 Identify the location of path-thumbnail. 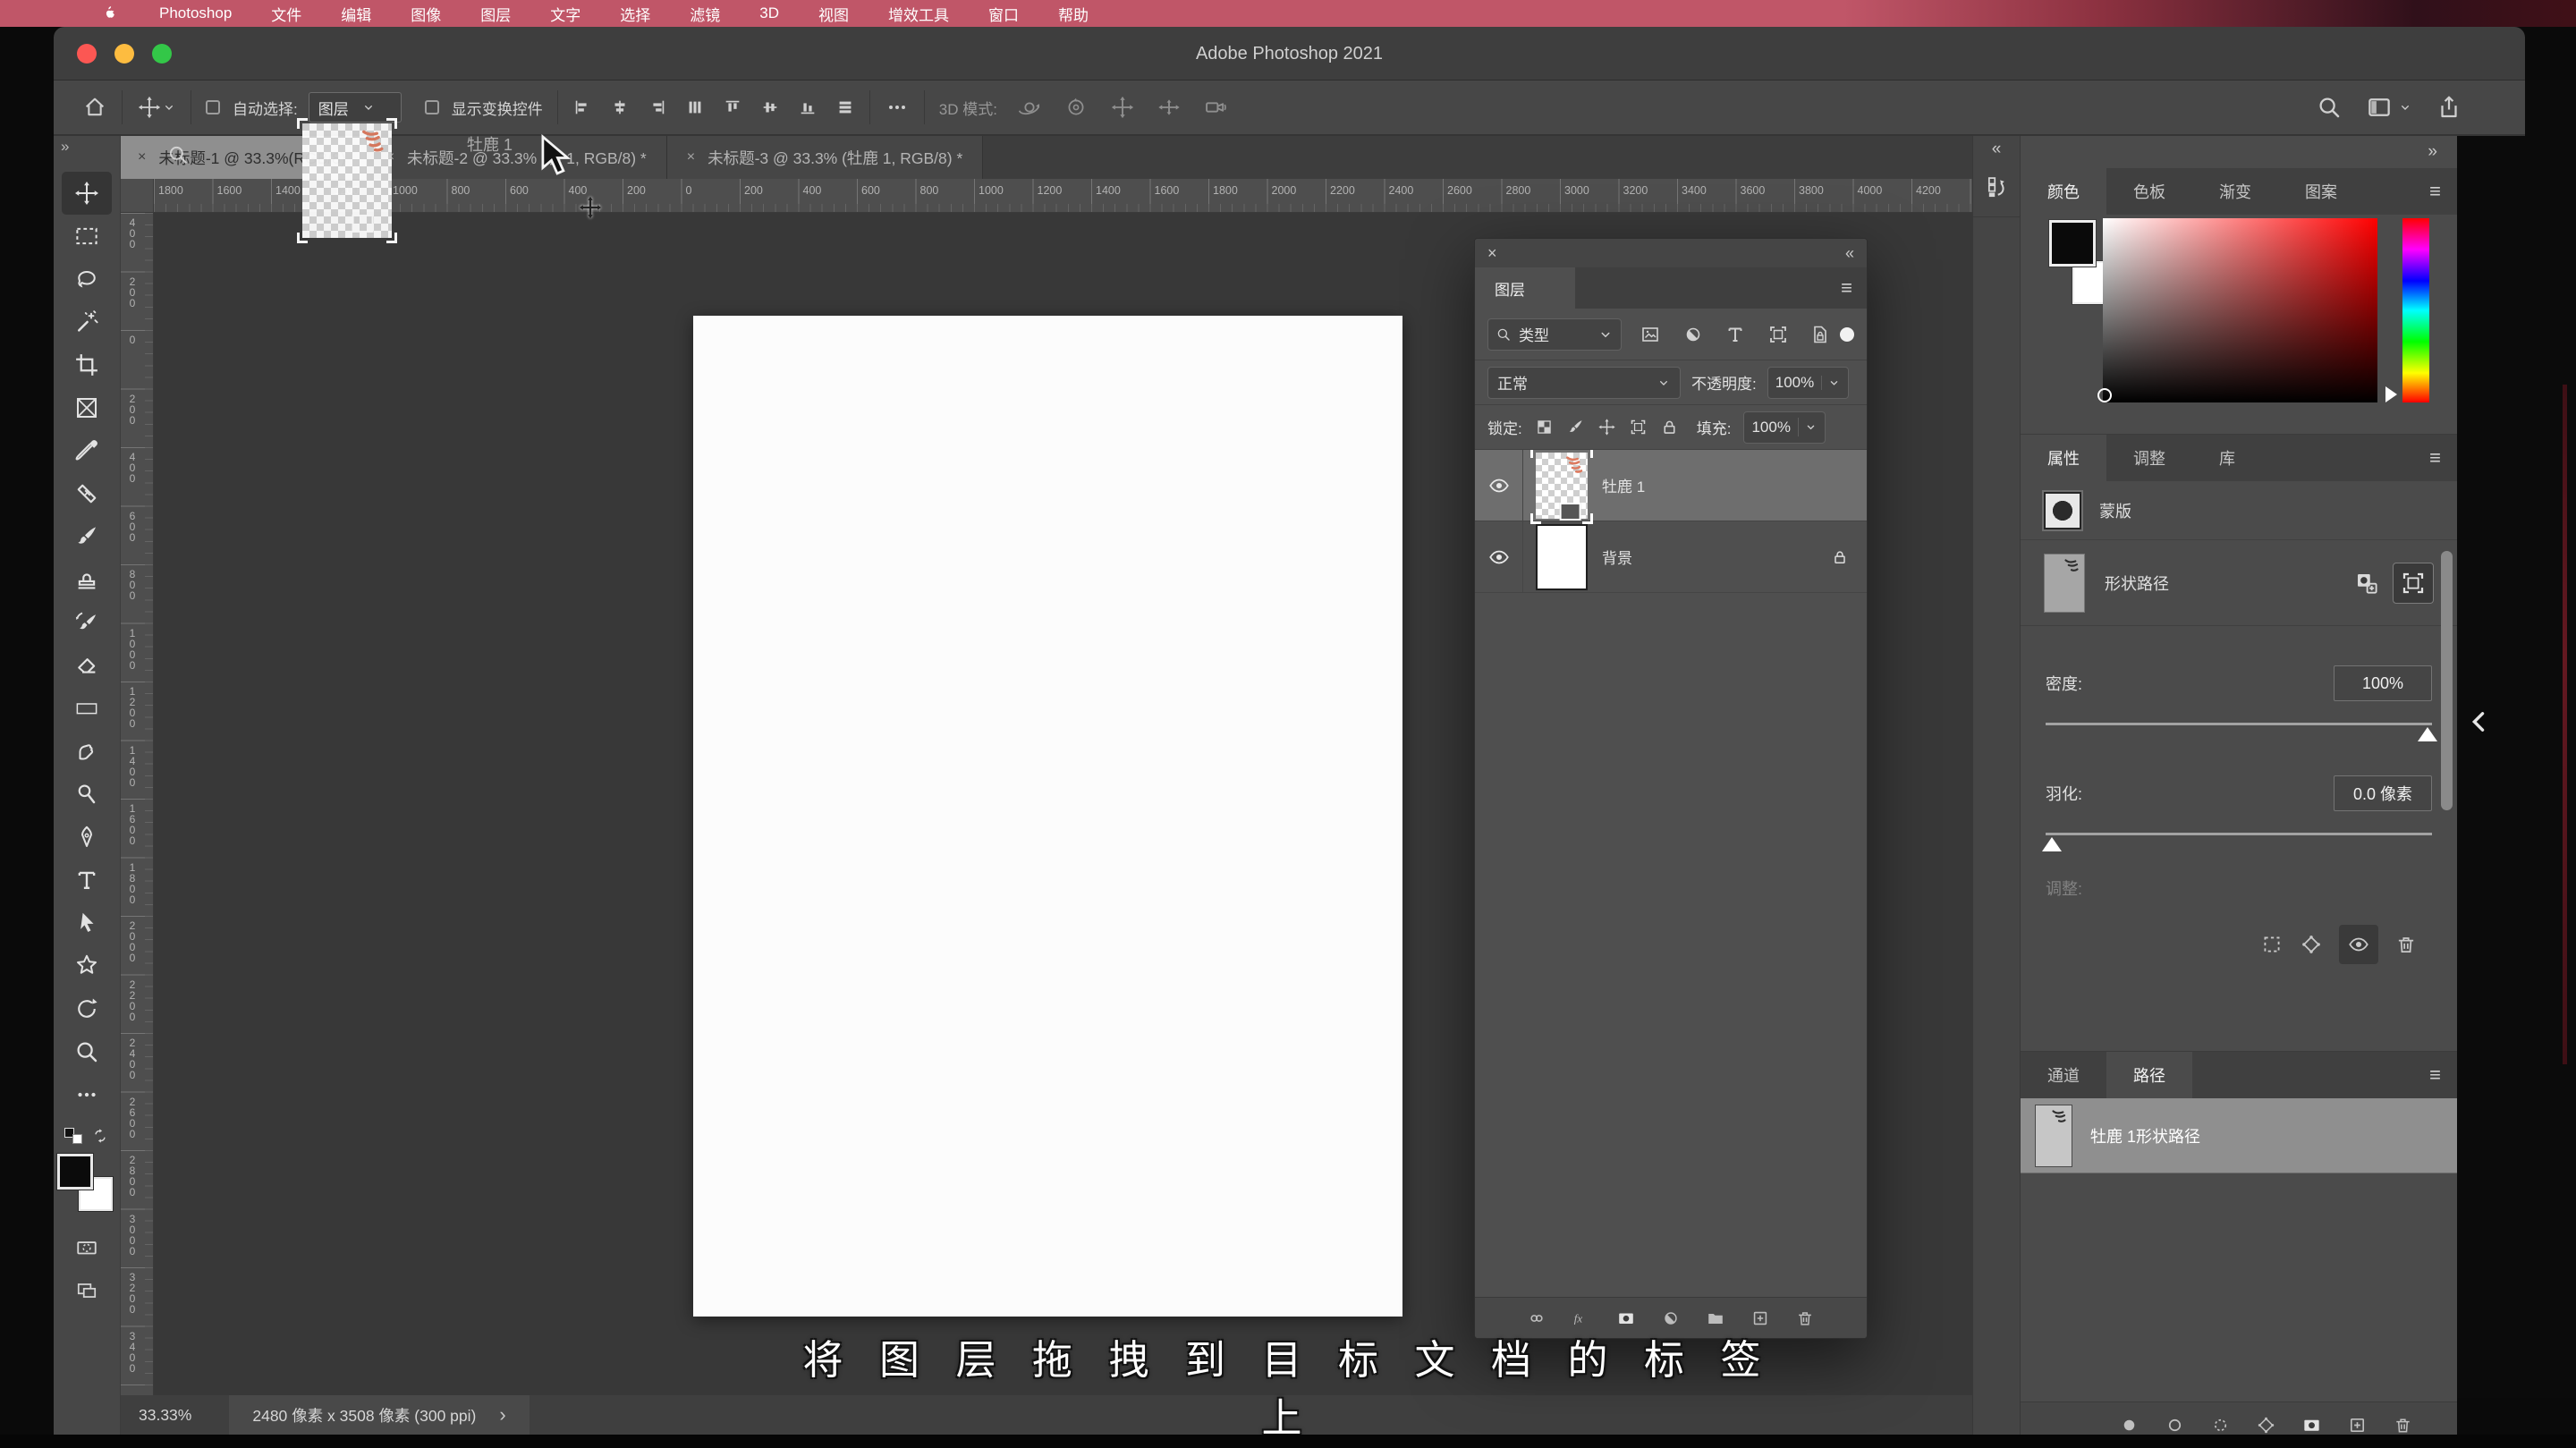
(2053, 1135).